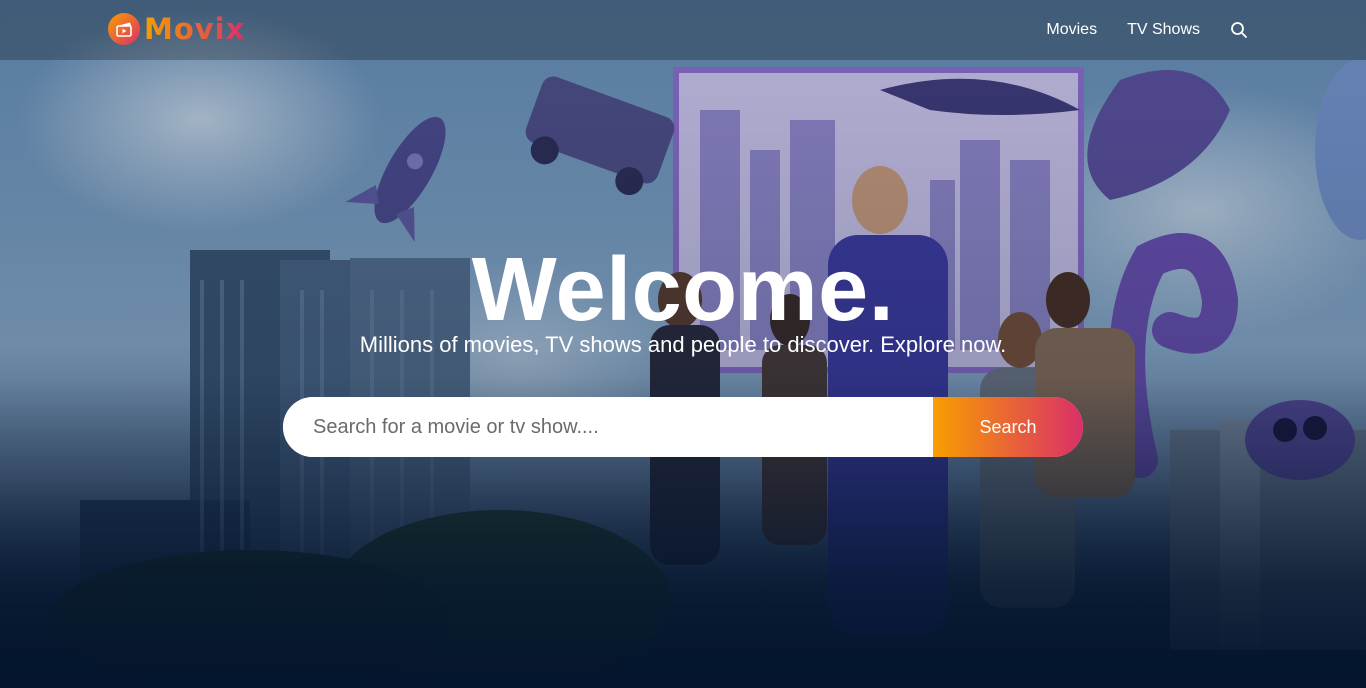  Describe the element at coordinates (195, 29) in the screenshot. I see `logo-text: Movix` at that location.